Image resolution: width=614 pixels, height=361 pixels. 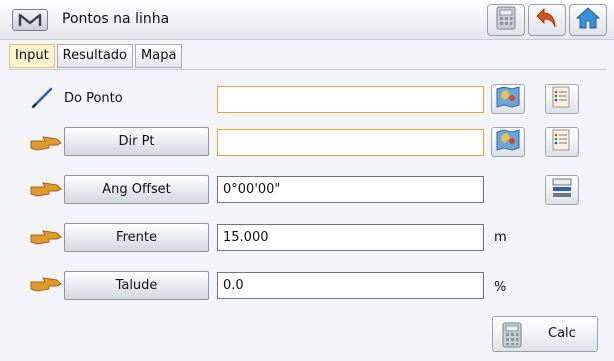 What do you see at coordinates (500, 287) in the screenshot?
I see `slope-unit: %` at bounding box center [500, 287].